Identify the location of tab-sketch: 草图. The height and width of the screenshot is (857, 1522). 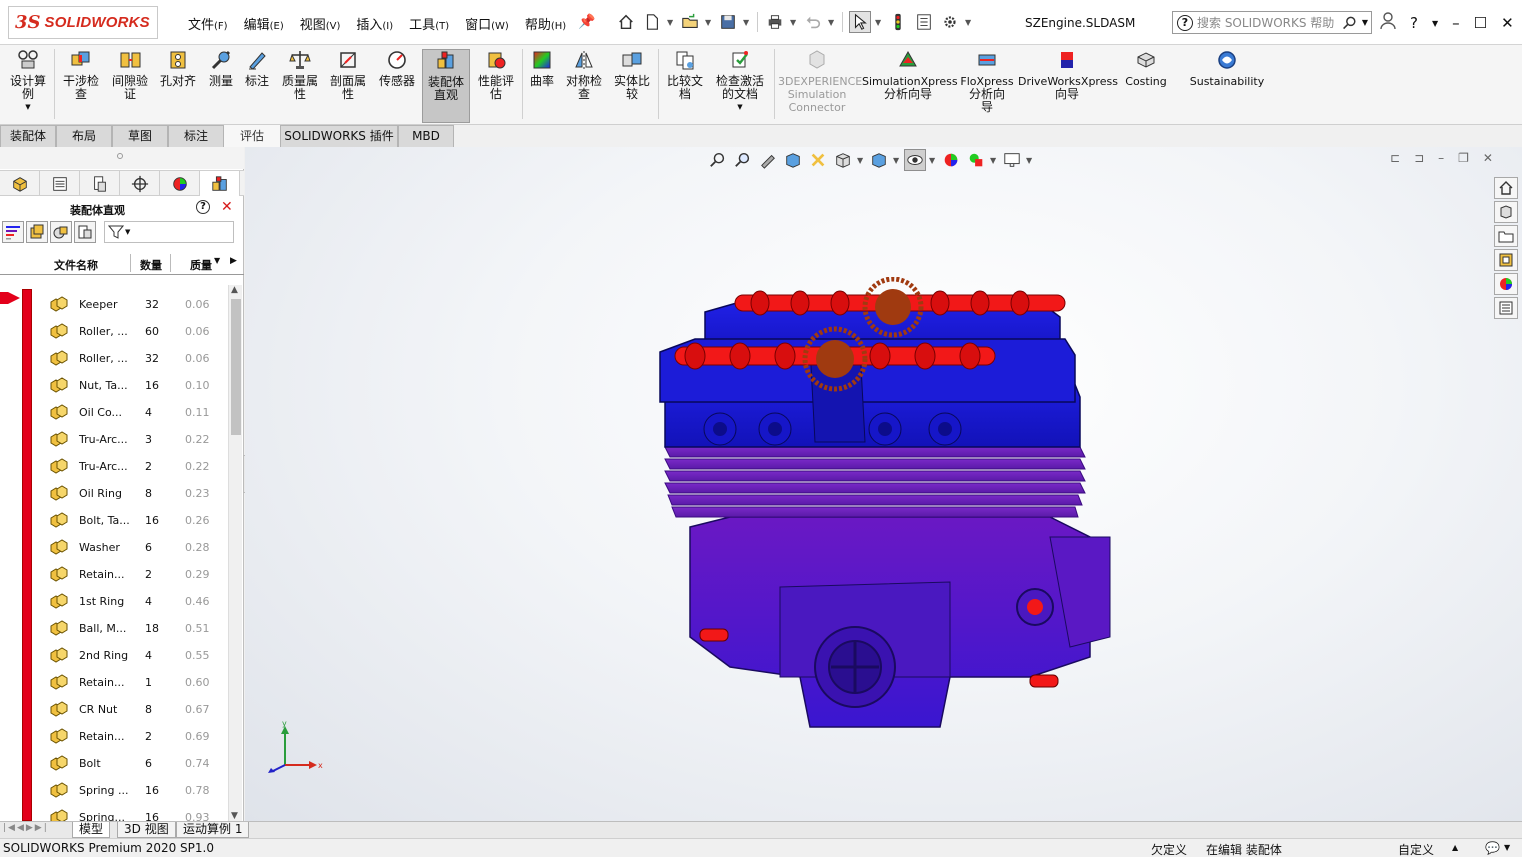
(140, 136).